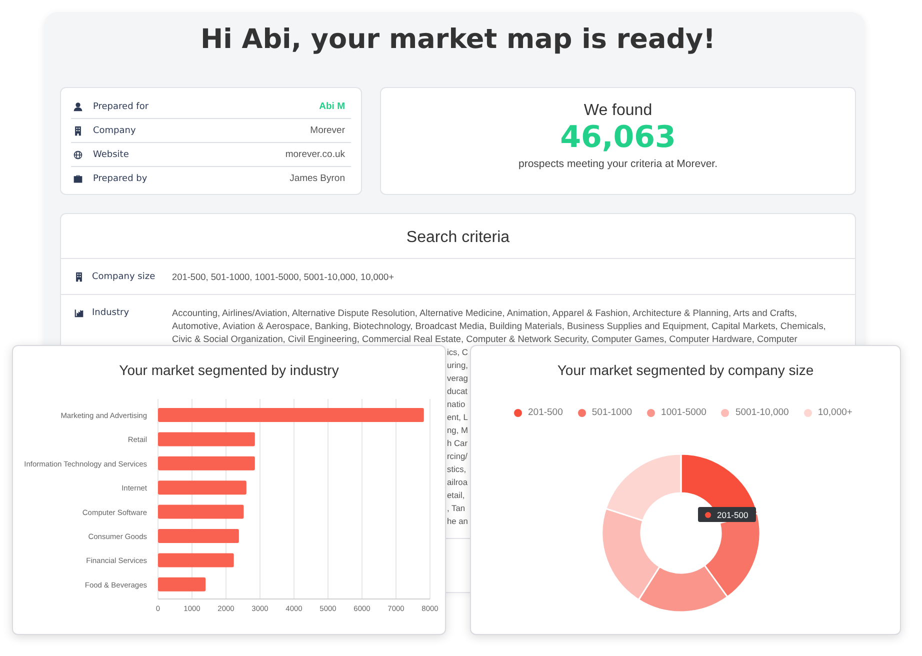 The image size is (922, 656). What do you see at coordinates (456, 469) in the screenshot?
I see `criteria-value: stics,` at bounding box center [456, 469].